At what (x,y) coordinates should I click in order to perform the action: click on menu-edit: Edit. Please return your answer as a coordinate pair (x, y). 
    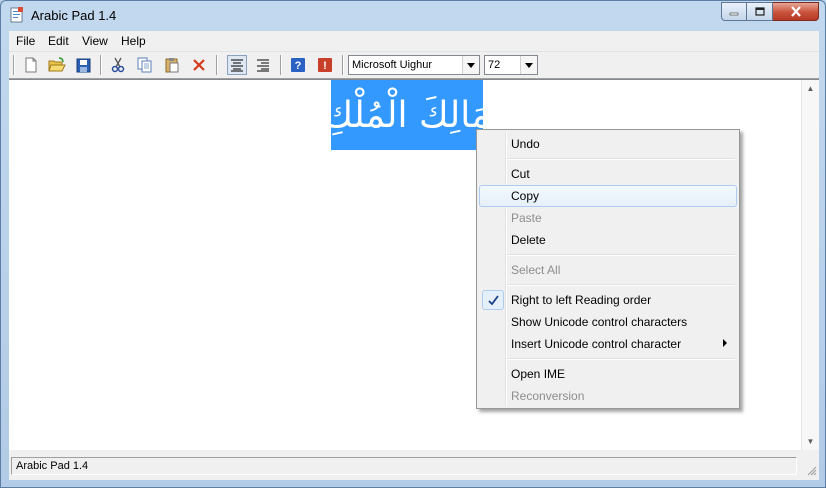
    Looking at the image, I should click on (58, 41).